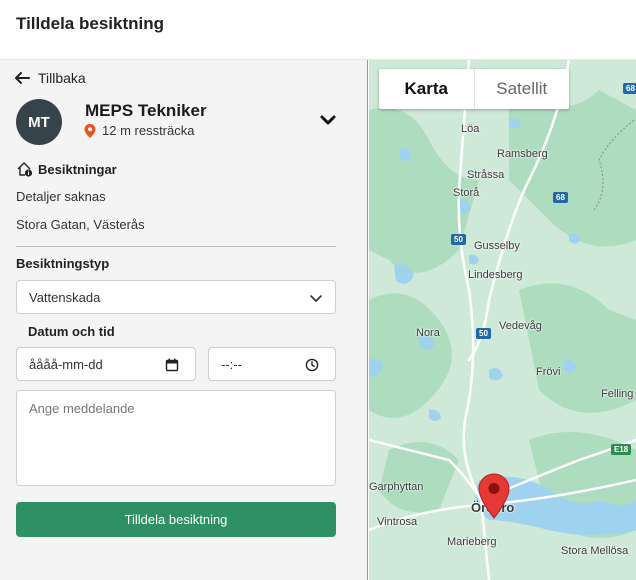 Image resolution: width=636 pixels, height=580 pixels. Describe the element at coordinates (231, 364) in the screenshot. I see `time-placeholder: --:--` at that location.